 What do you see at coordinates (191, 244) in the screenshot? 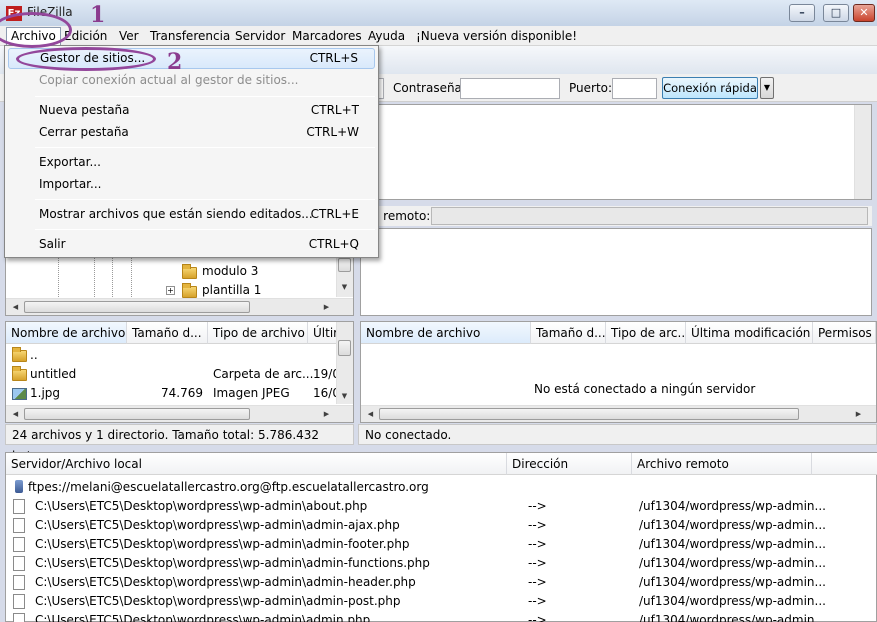
I see `menu-item-exit: Salir CTRL+Q` at bounding box center [191, 244].